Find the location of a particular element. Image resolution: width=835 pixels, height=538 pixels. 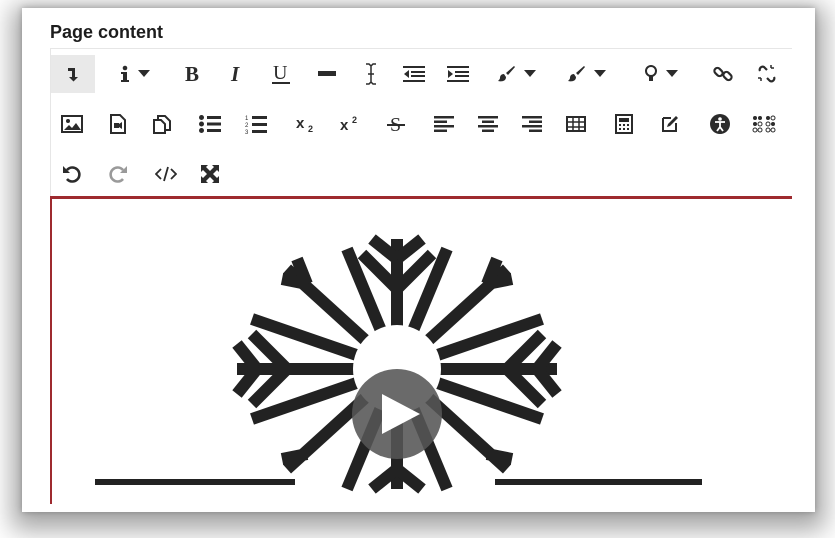

accessibility-icon is located at coordinates (720, 124).